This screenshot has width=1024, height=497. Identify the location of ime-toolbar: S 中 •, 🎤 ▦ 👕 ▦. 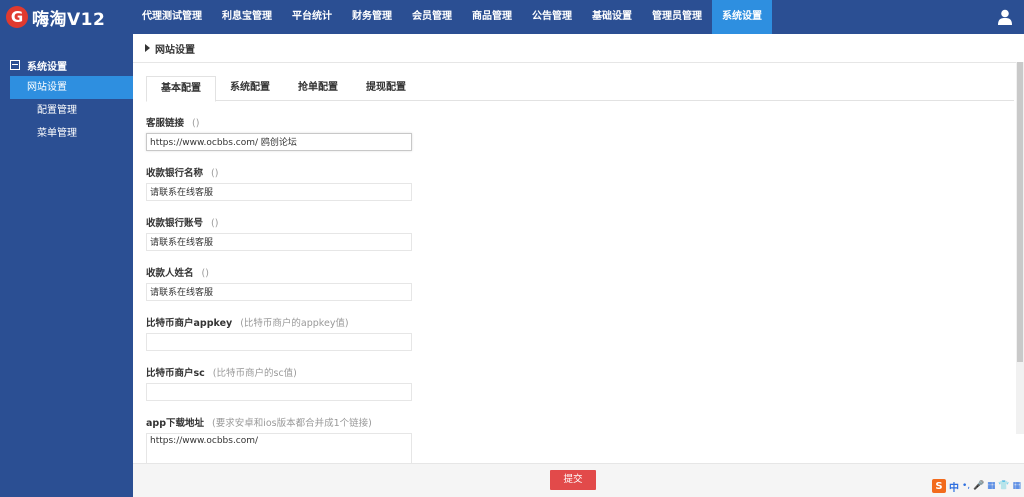
(976, 486).